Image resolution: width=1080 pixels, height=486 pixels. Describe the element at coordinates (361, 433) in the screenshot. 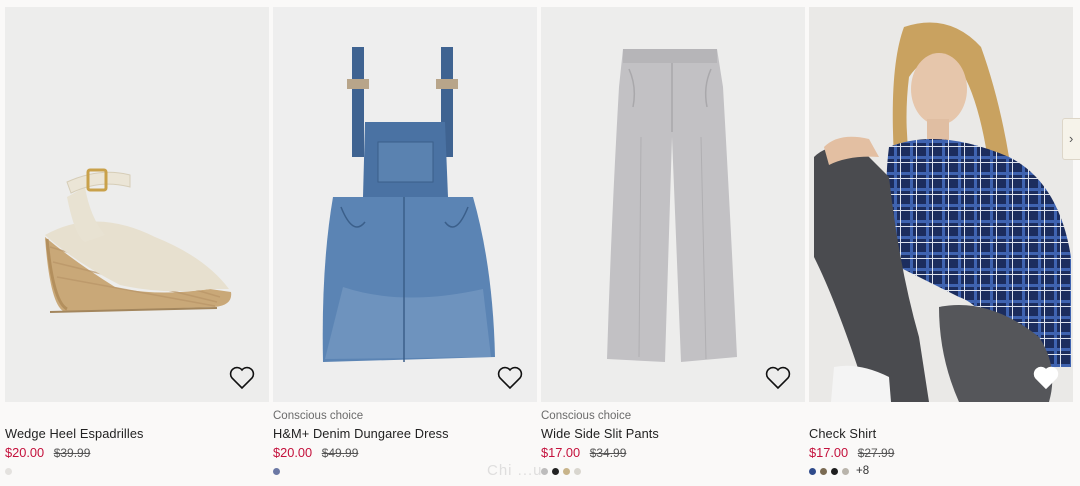

I see `product-title: H&M+ Denim Dungaree Dress` at that location.